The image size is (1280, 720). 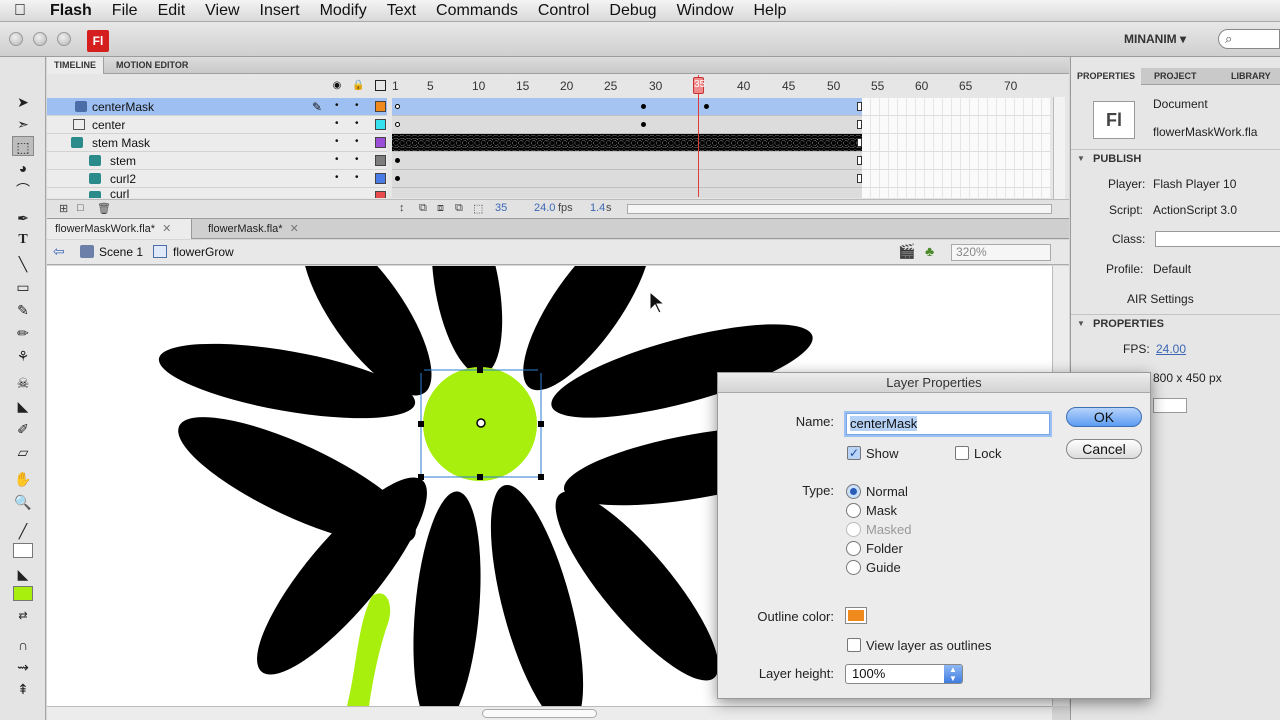 What do you see at coordinates (121, 252) in the screenshot?
I see `breadcrumb-scene: Scene 1` at bounding box center [121, 252].